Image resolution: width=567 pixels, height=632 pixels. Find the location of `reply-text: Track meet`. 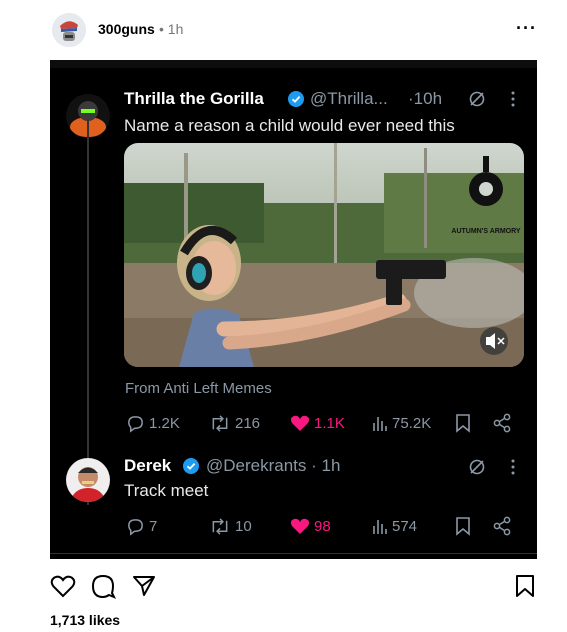

reply-text: Track meet is located at coordinates (166, 490).